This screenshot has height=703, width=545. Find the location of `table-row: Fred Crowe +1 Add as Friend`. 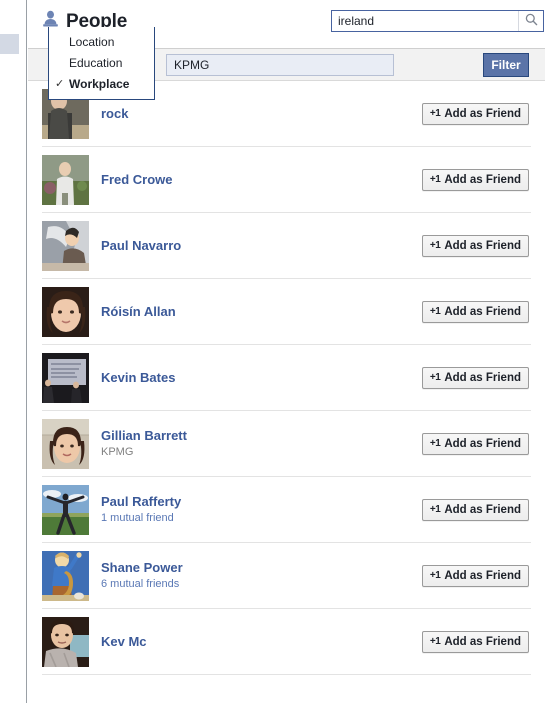

table-row: Fred Crowe +1 Add as Friend is located at coordinates (286, 180).